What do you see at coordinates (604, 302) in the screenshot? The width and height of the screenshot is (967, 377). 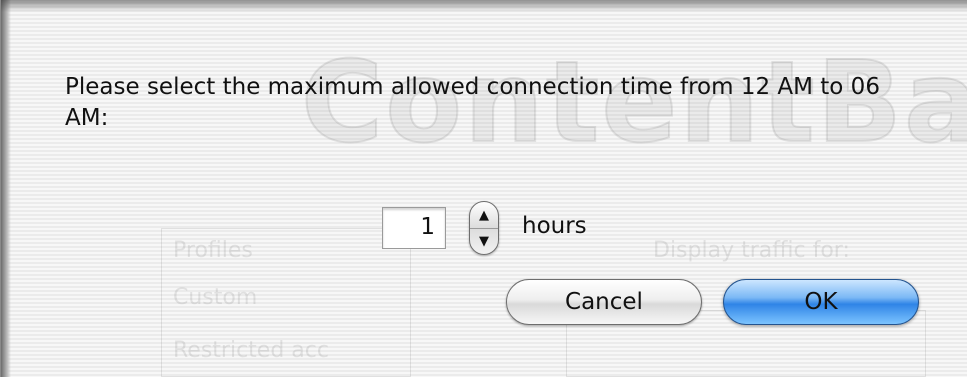 I see `cancel-button: Cancel` at bounding box center [604, 302].